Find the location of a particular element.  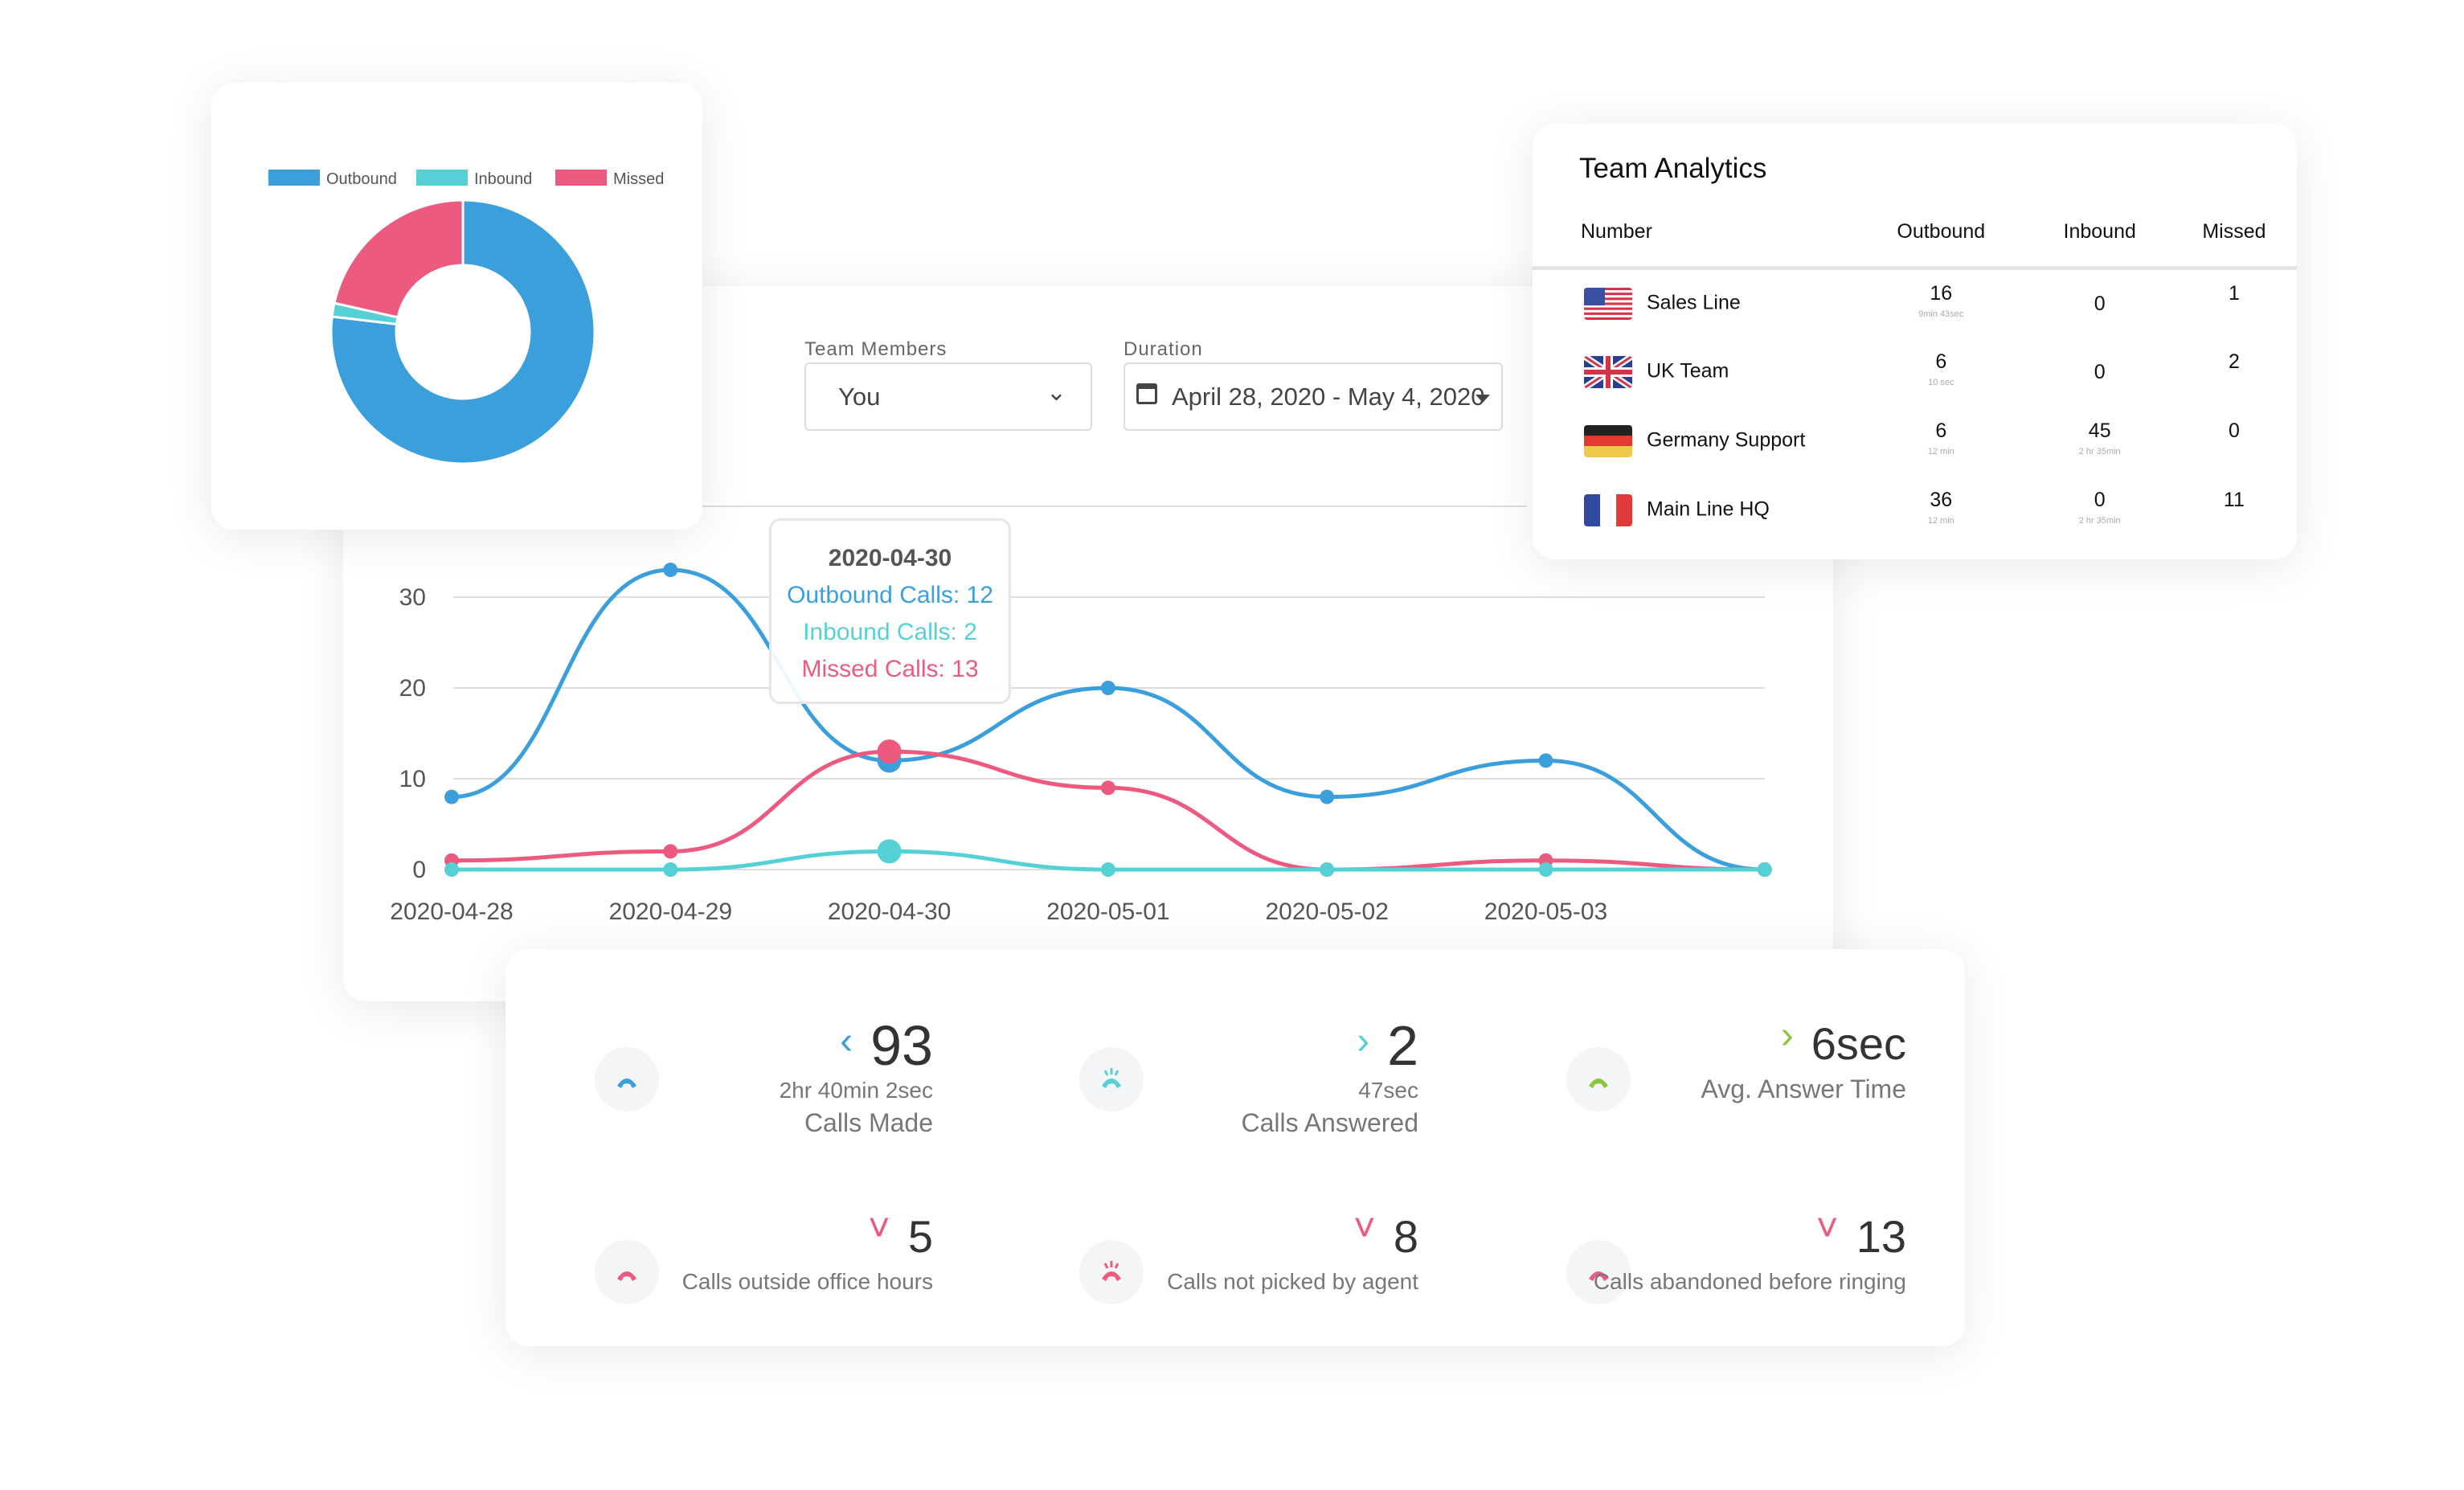

missed-count: 11 is located at coordinates (2234, 499).